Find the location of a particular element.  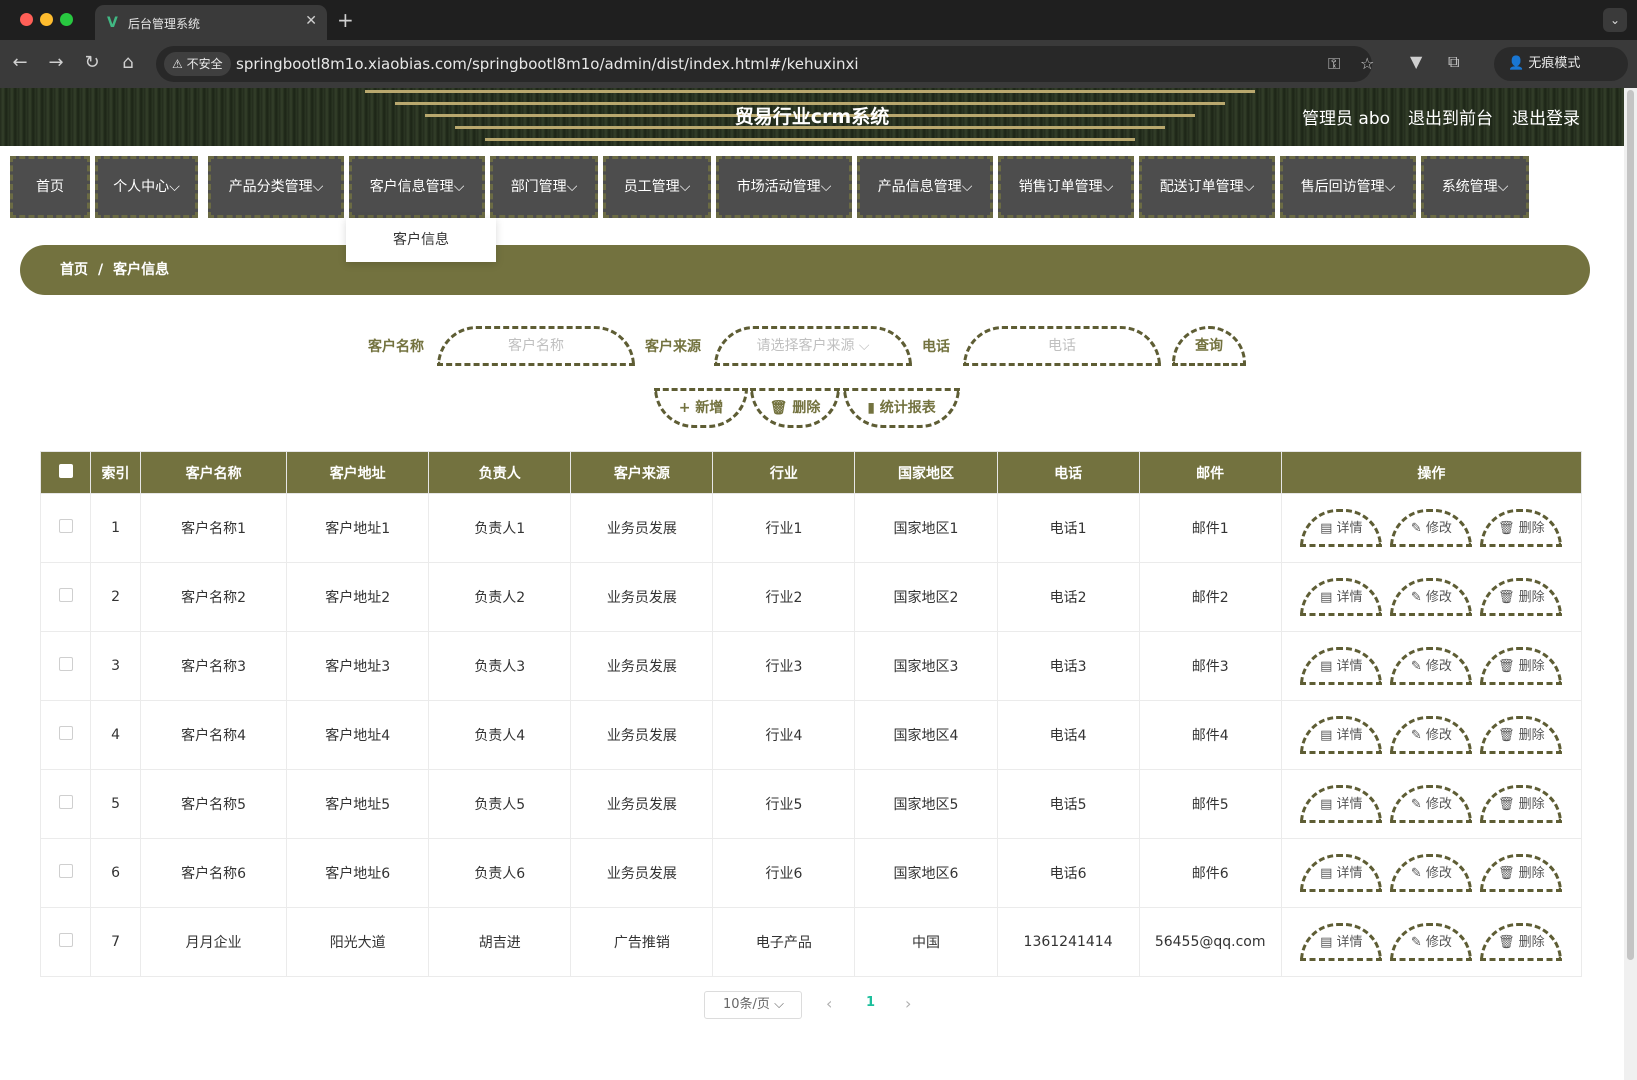

customer-name-input: 客户名称 is located at coordinates (536, 346).